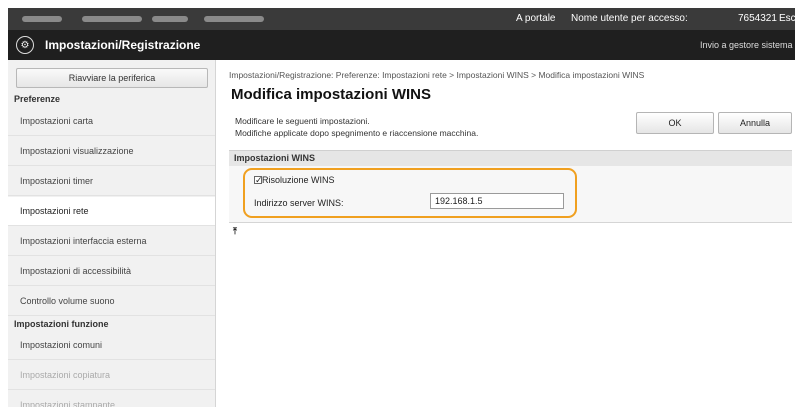 The width and height of the screenshot is (803, 407). Describe the element at coordinates (787, 18) in the screenshot. I see `logout-link: Esc` at that location.